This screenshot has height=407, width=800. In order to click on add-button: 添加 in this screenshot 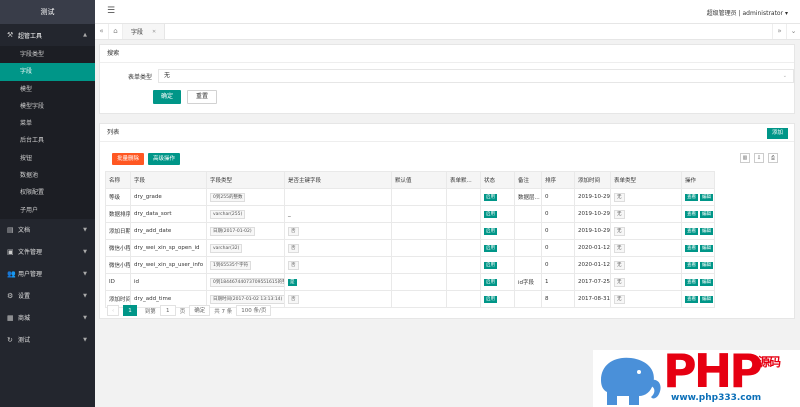, I will do `click(777, 133)`.